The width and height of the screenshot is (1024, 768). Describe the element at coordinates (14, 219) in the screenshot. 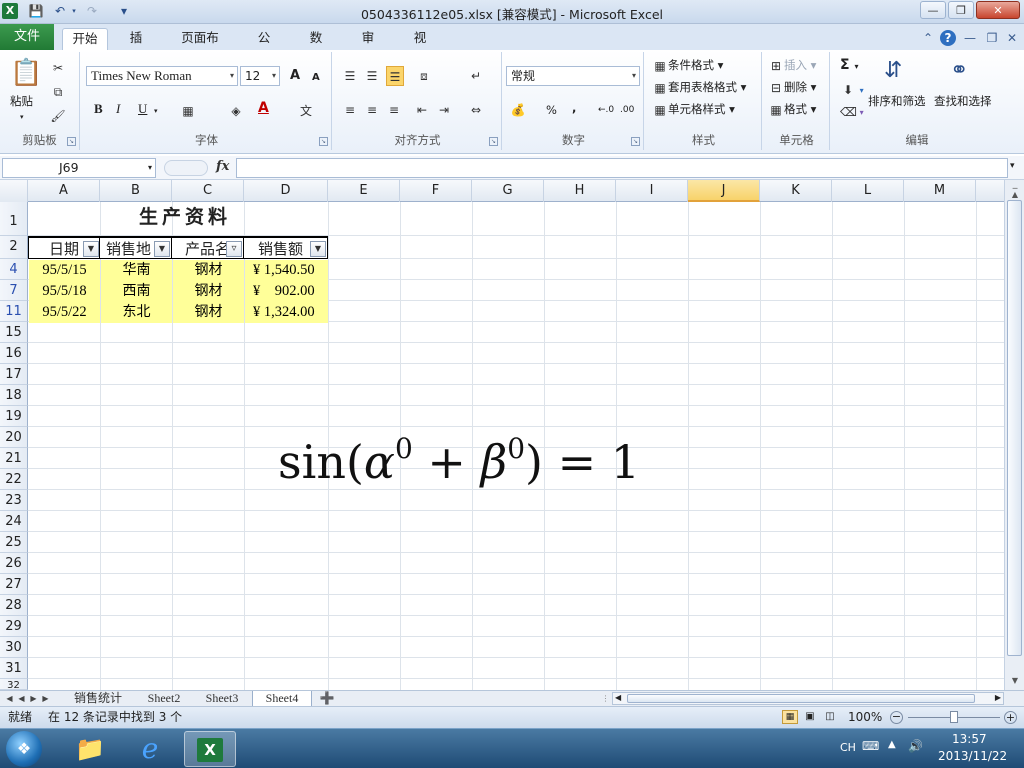

I see `row-header: 1` at that location.